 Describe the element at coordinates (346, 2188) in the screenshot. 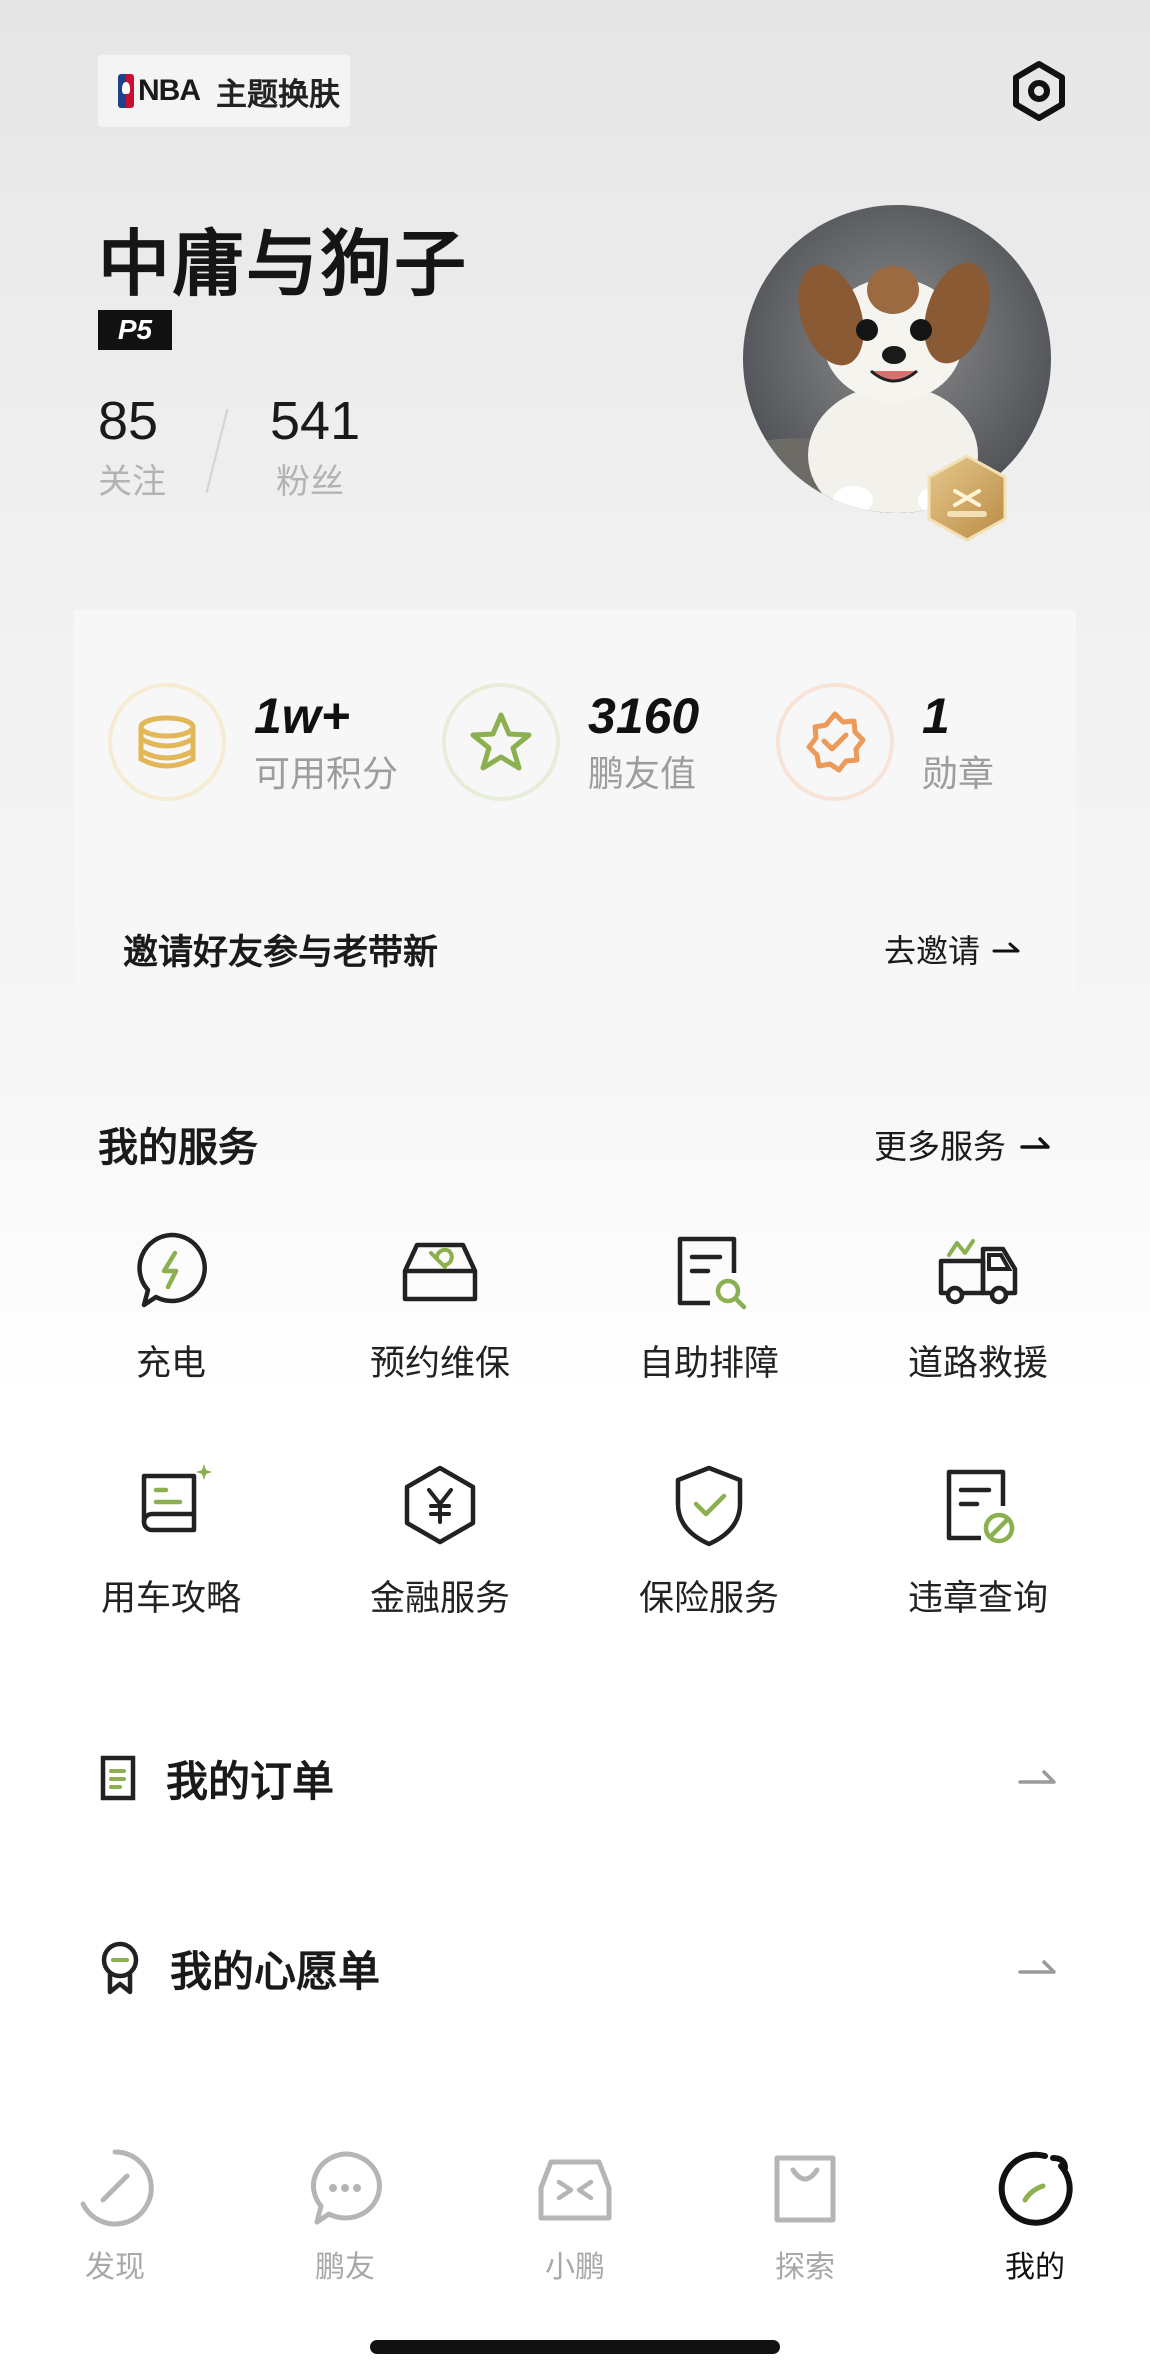

I see `chat-icon` at that location.